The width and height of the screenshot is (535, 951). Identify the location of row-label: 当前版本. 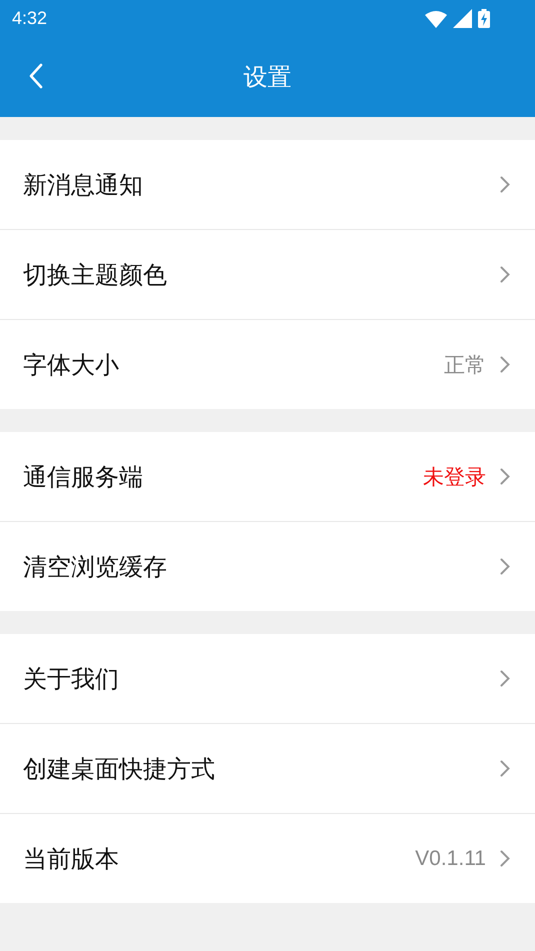
(71, 859).